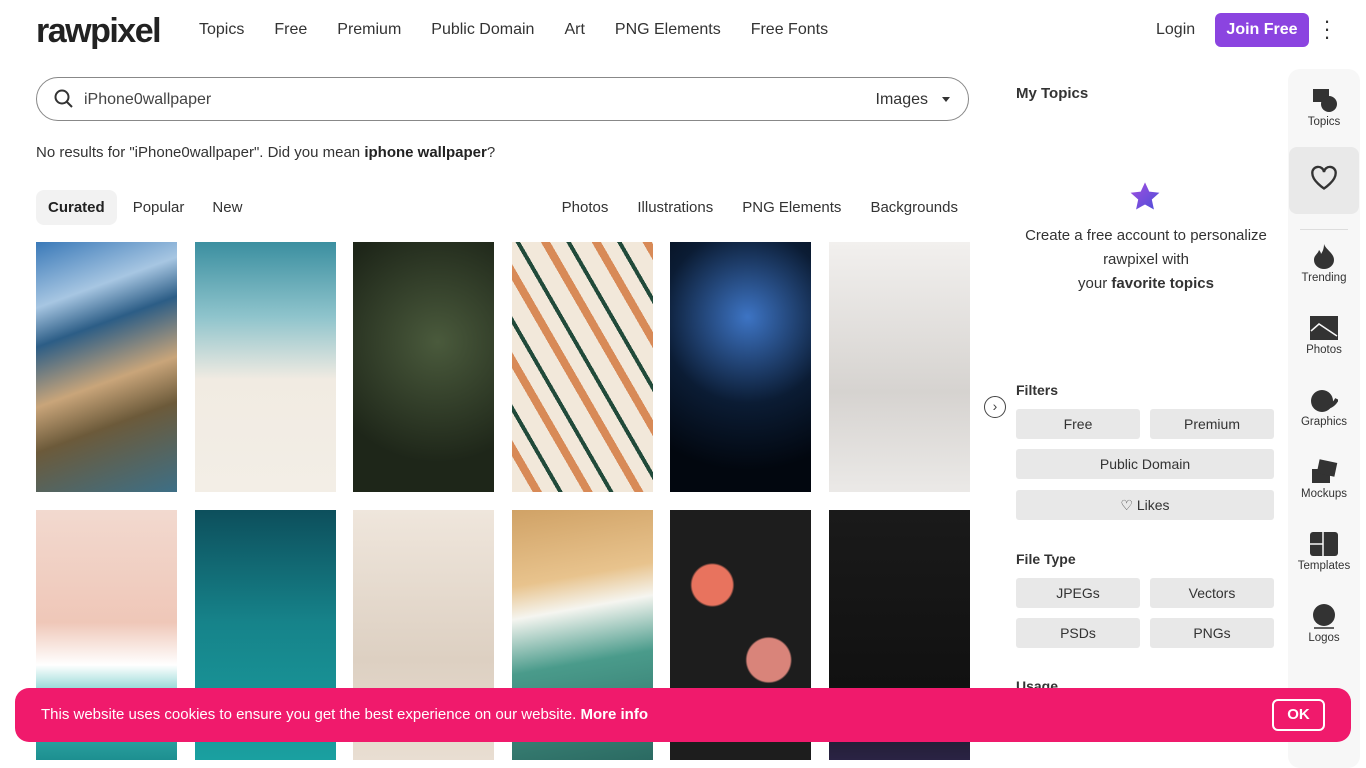  I want to click on rail-topics: Topics, so click(1324, 107).